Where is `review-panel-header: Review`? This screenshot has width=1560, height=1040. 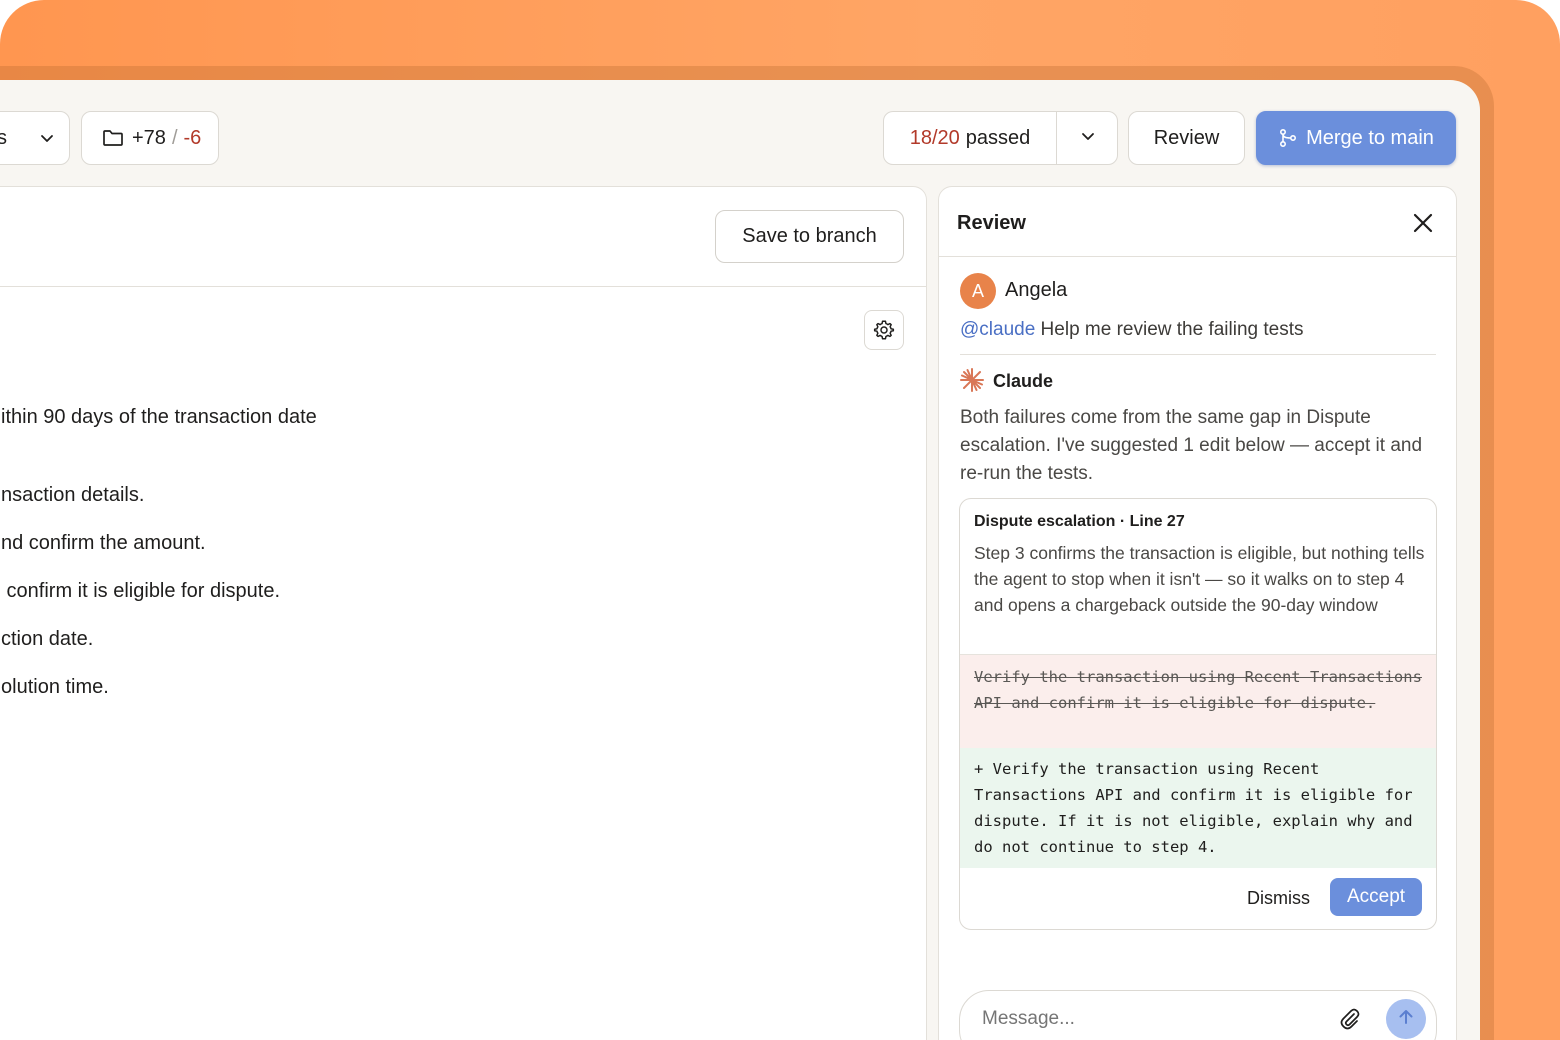 review-panel-header: Review is located at coordinates (1197, 222).